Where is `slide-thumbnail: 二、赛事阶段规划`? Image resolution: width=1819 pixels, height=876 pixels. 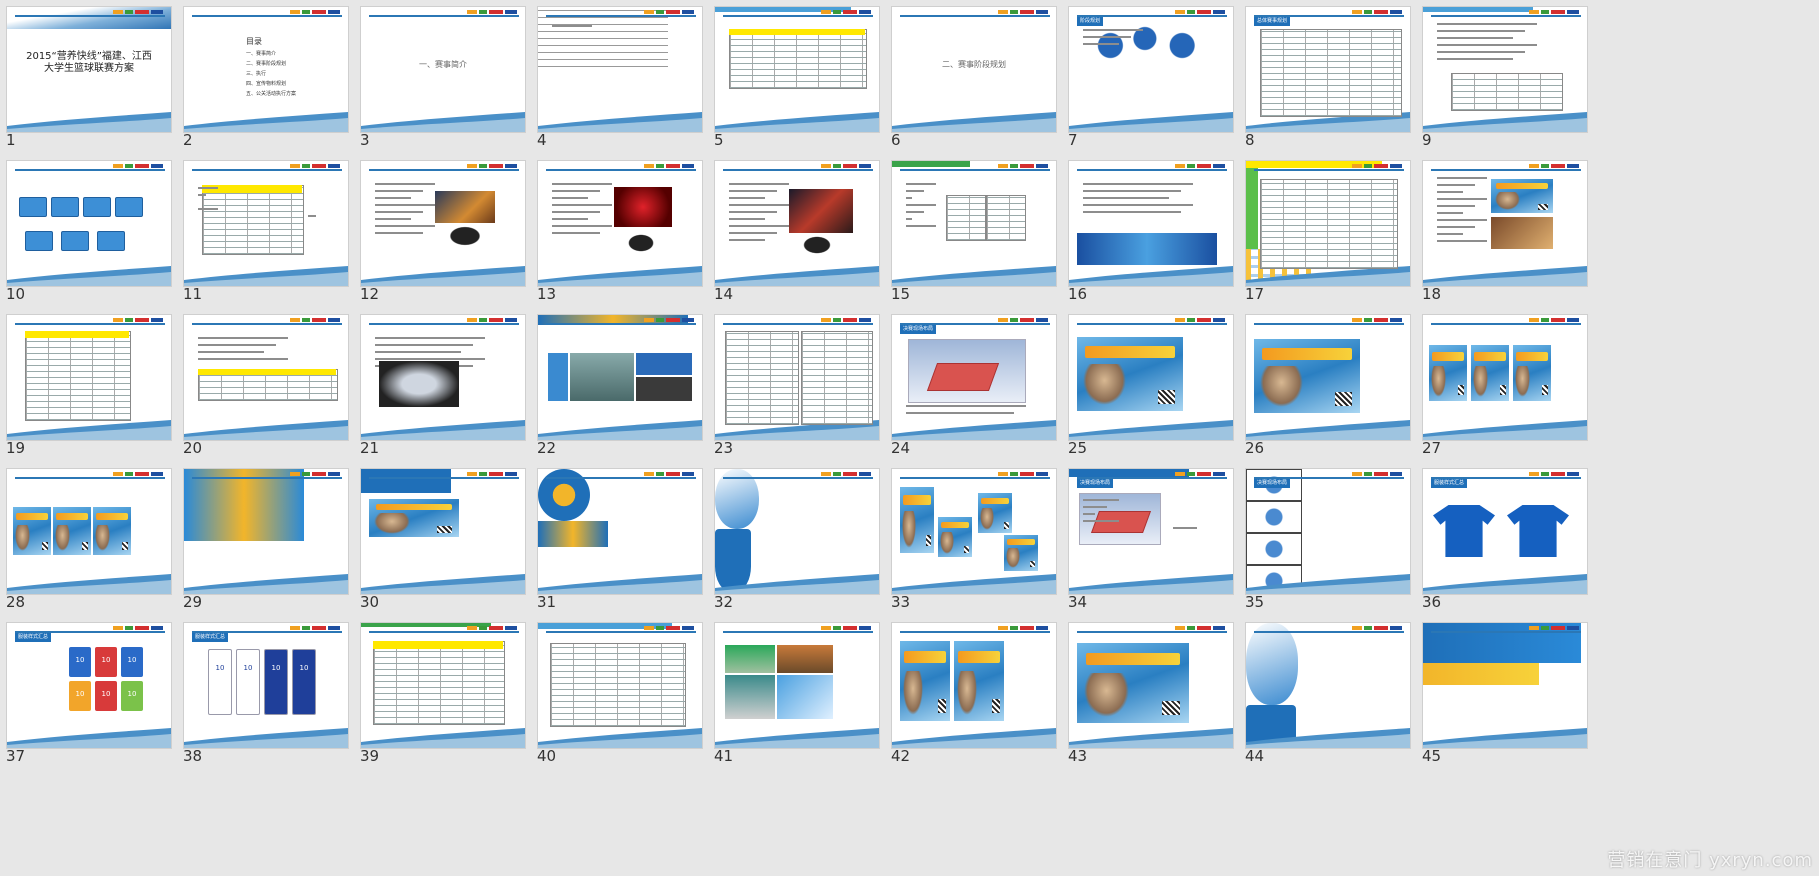
slide-thumbnail: 二、赛事阶段规划 is located at coordinates (974, 69).